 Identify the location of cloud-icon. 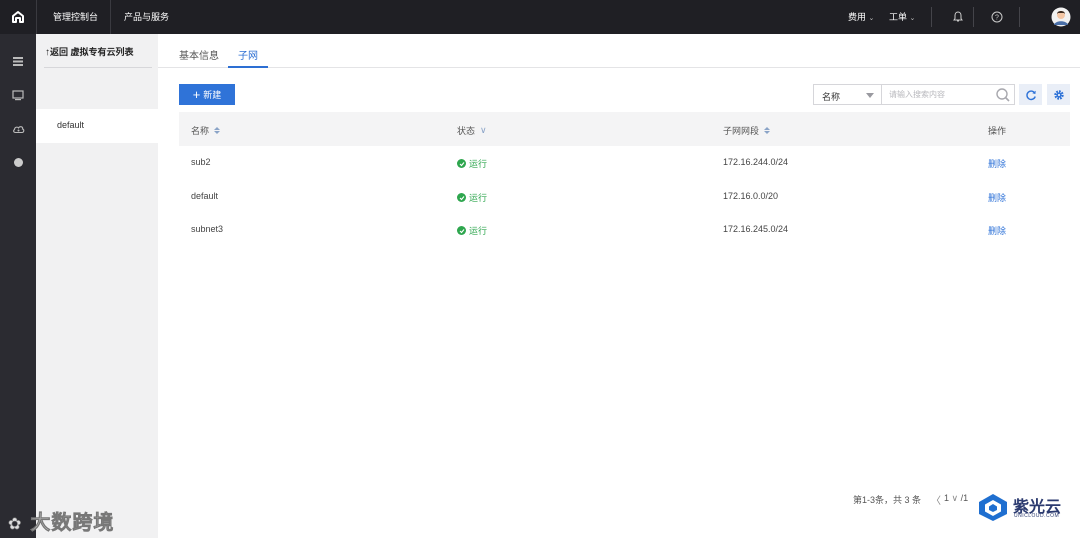
(18, 129).